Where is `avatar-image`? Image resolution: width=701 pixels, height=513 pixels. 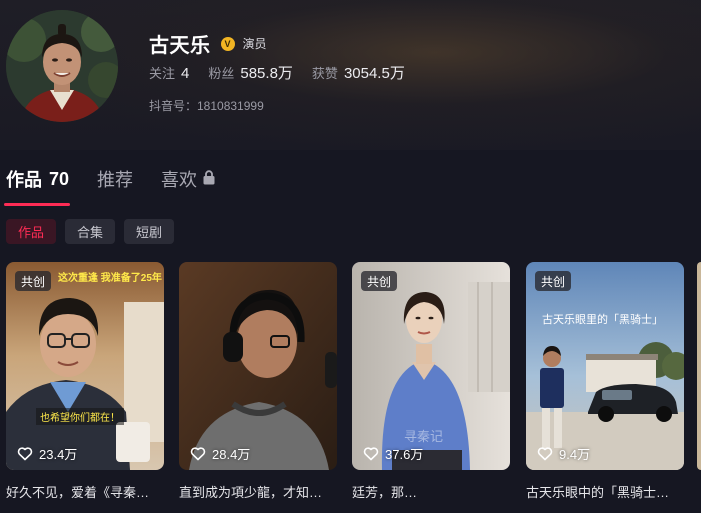 avatar-image is located at coordinates (62, 66).